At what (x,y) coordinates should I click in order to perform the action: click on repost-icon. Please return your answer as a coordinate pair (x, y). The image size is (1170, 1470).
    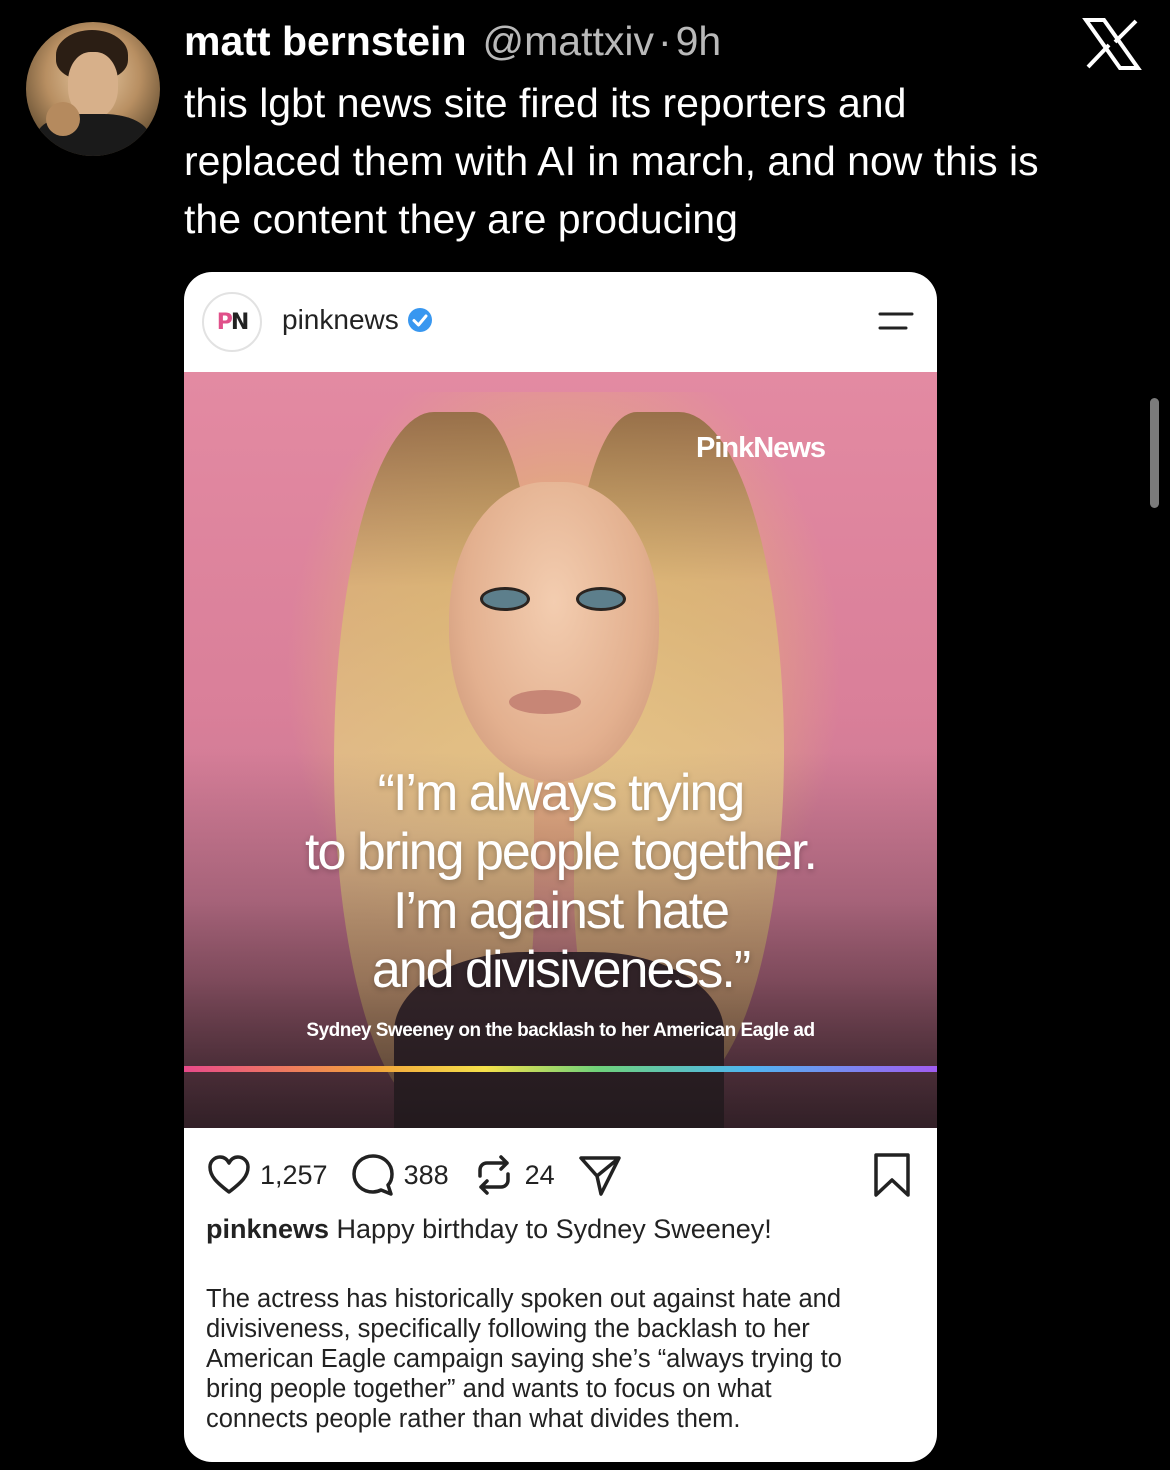
    Looking at the image, I should click on (493, 1175).